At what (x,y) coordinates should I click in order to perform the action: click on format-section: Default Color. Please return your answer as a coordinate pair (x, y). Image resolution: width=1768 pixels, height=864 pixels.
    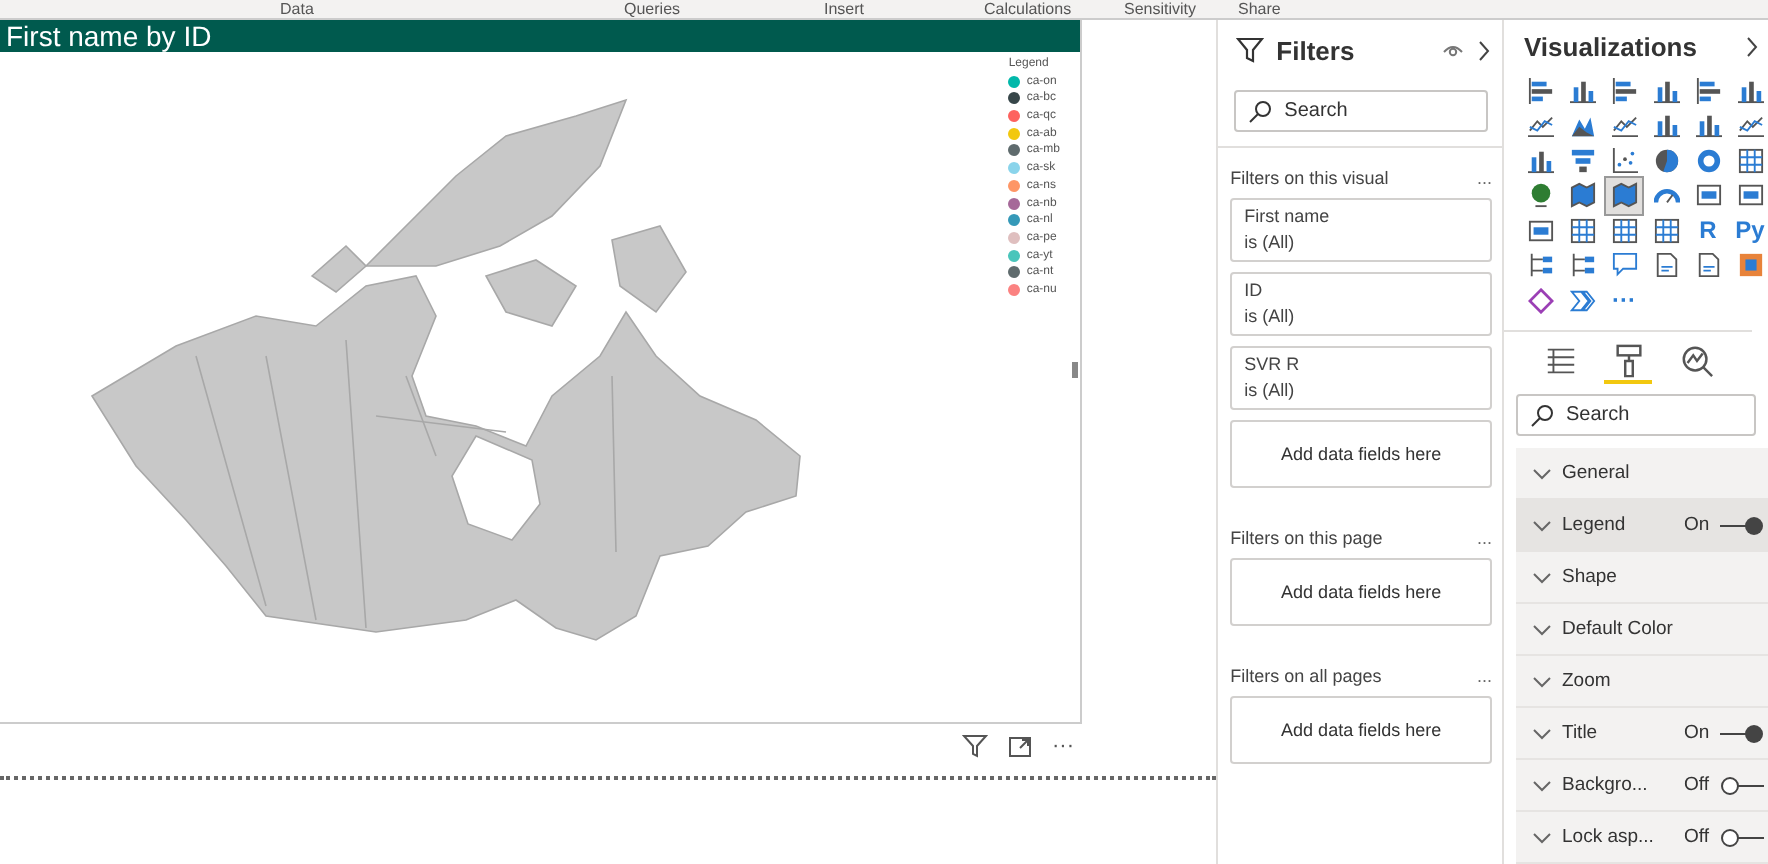
    Looking at the image, I should click on (1642, 630).